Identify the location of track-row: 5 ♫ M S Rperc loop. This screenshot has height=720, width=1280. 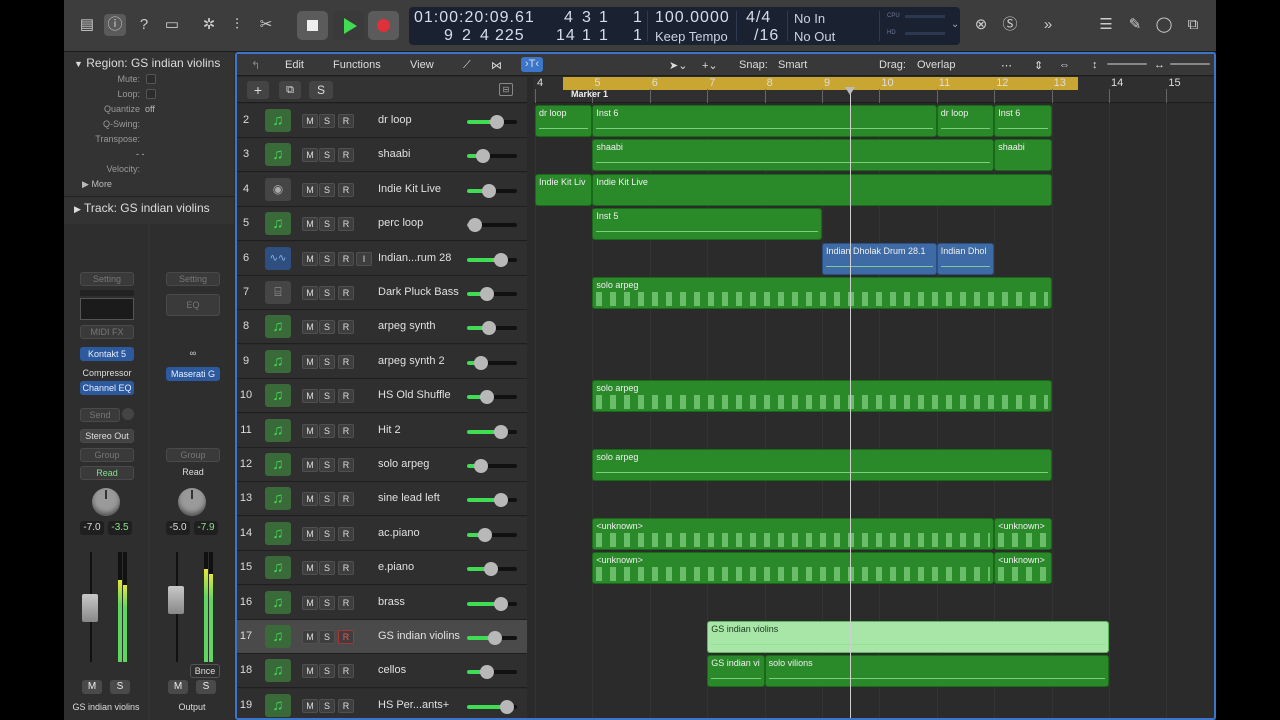
(382, 224).